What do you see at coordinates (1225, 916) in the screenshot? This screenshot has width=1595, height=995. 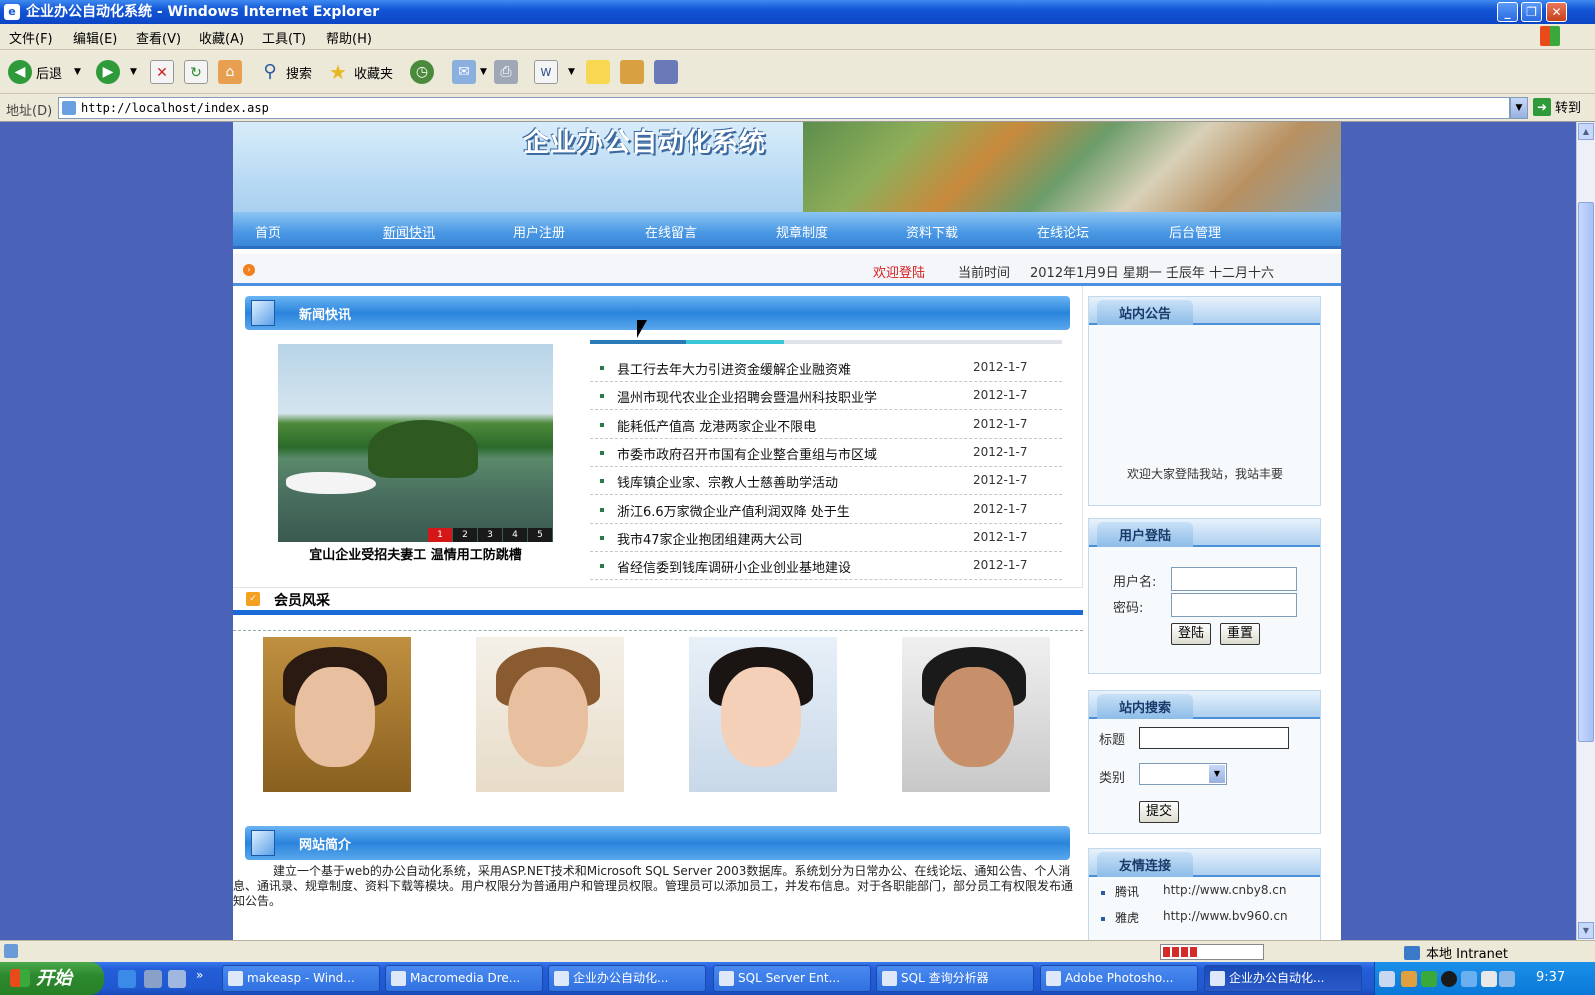 I see `link-url: http://www.bv960.cn` at bounding box center [1225, 916].